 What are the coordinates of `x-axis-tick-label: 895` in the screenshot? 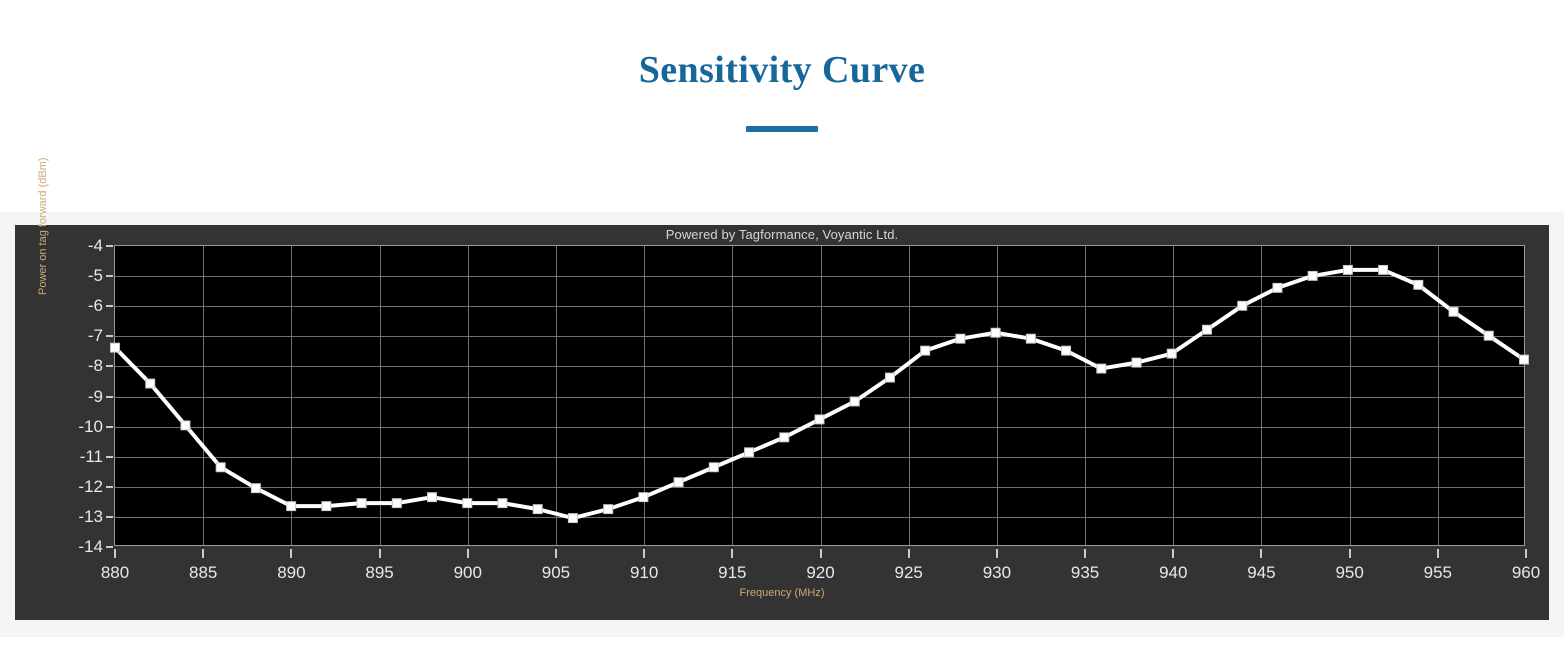 It's located at (379, 572).